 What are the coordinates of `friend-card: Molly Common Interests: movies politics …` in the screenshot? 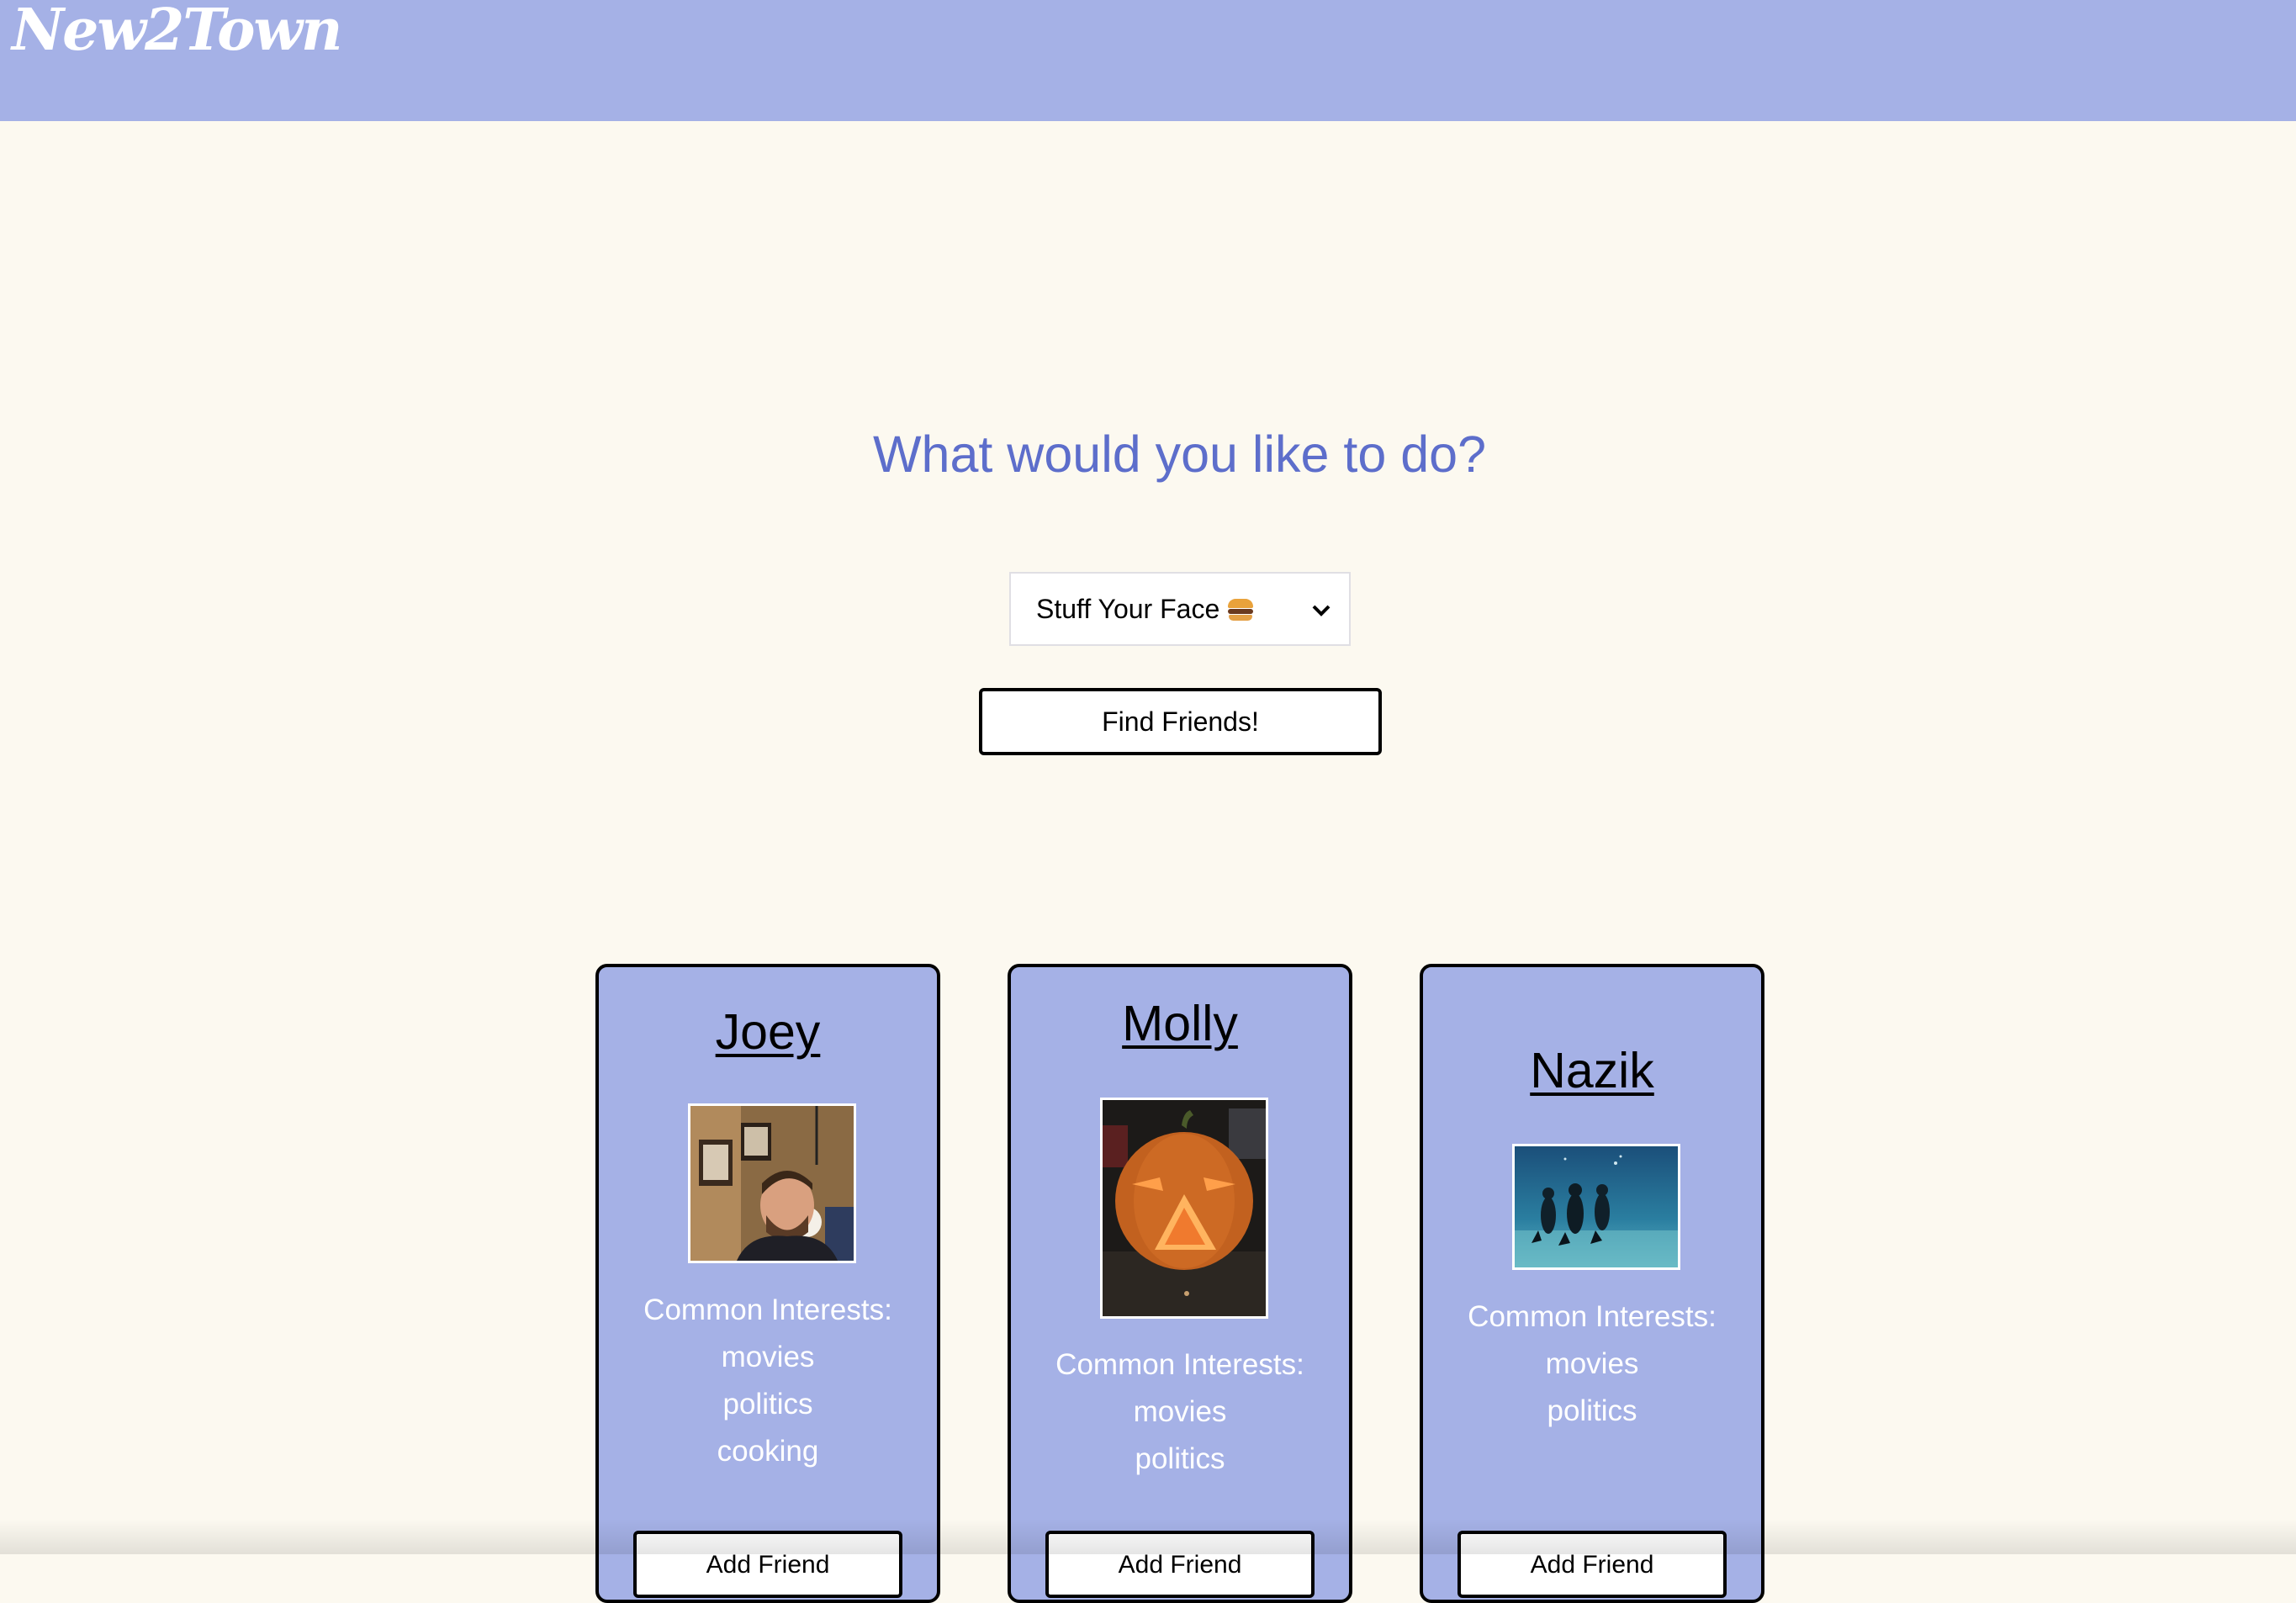 It's located at (1180, 1283).